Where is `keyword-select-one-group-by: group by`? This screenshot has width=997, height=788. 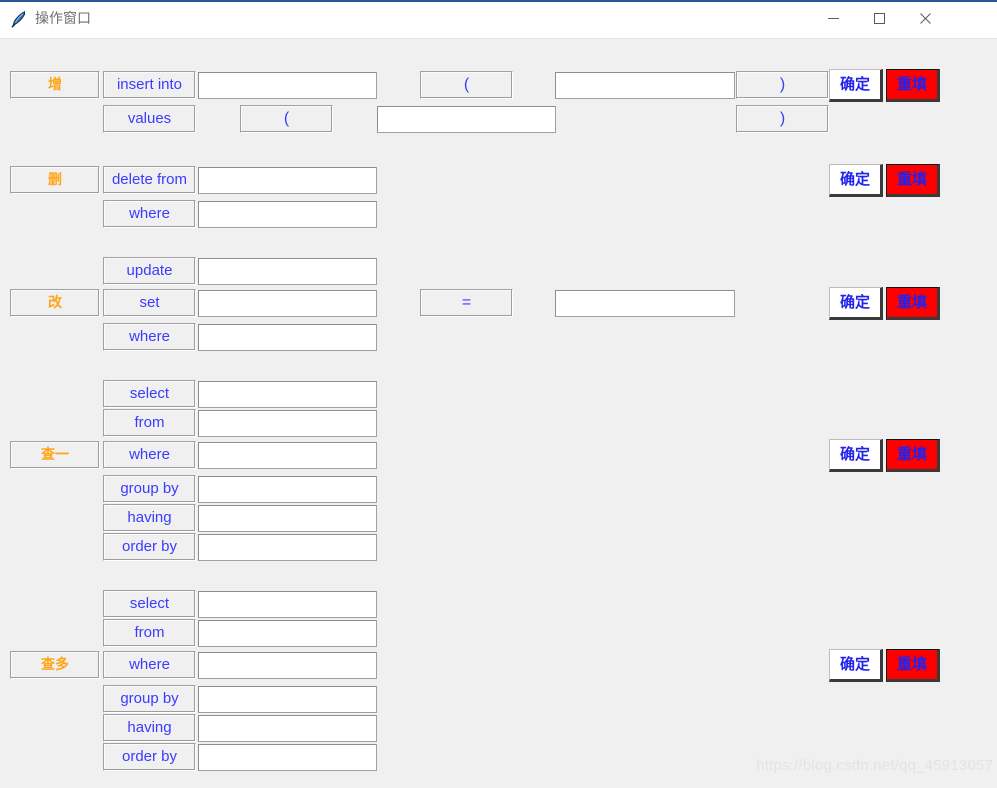
keyword-select-one-group-by: group by is located at coordinates (149, 489).